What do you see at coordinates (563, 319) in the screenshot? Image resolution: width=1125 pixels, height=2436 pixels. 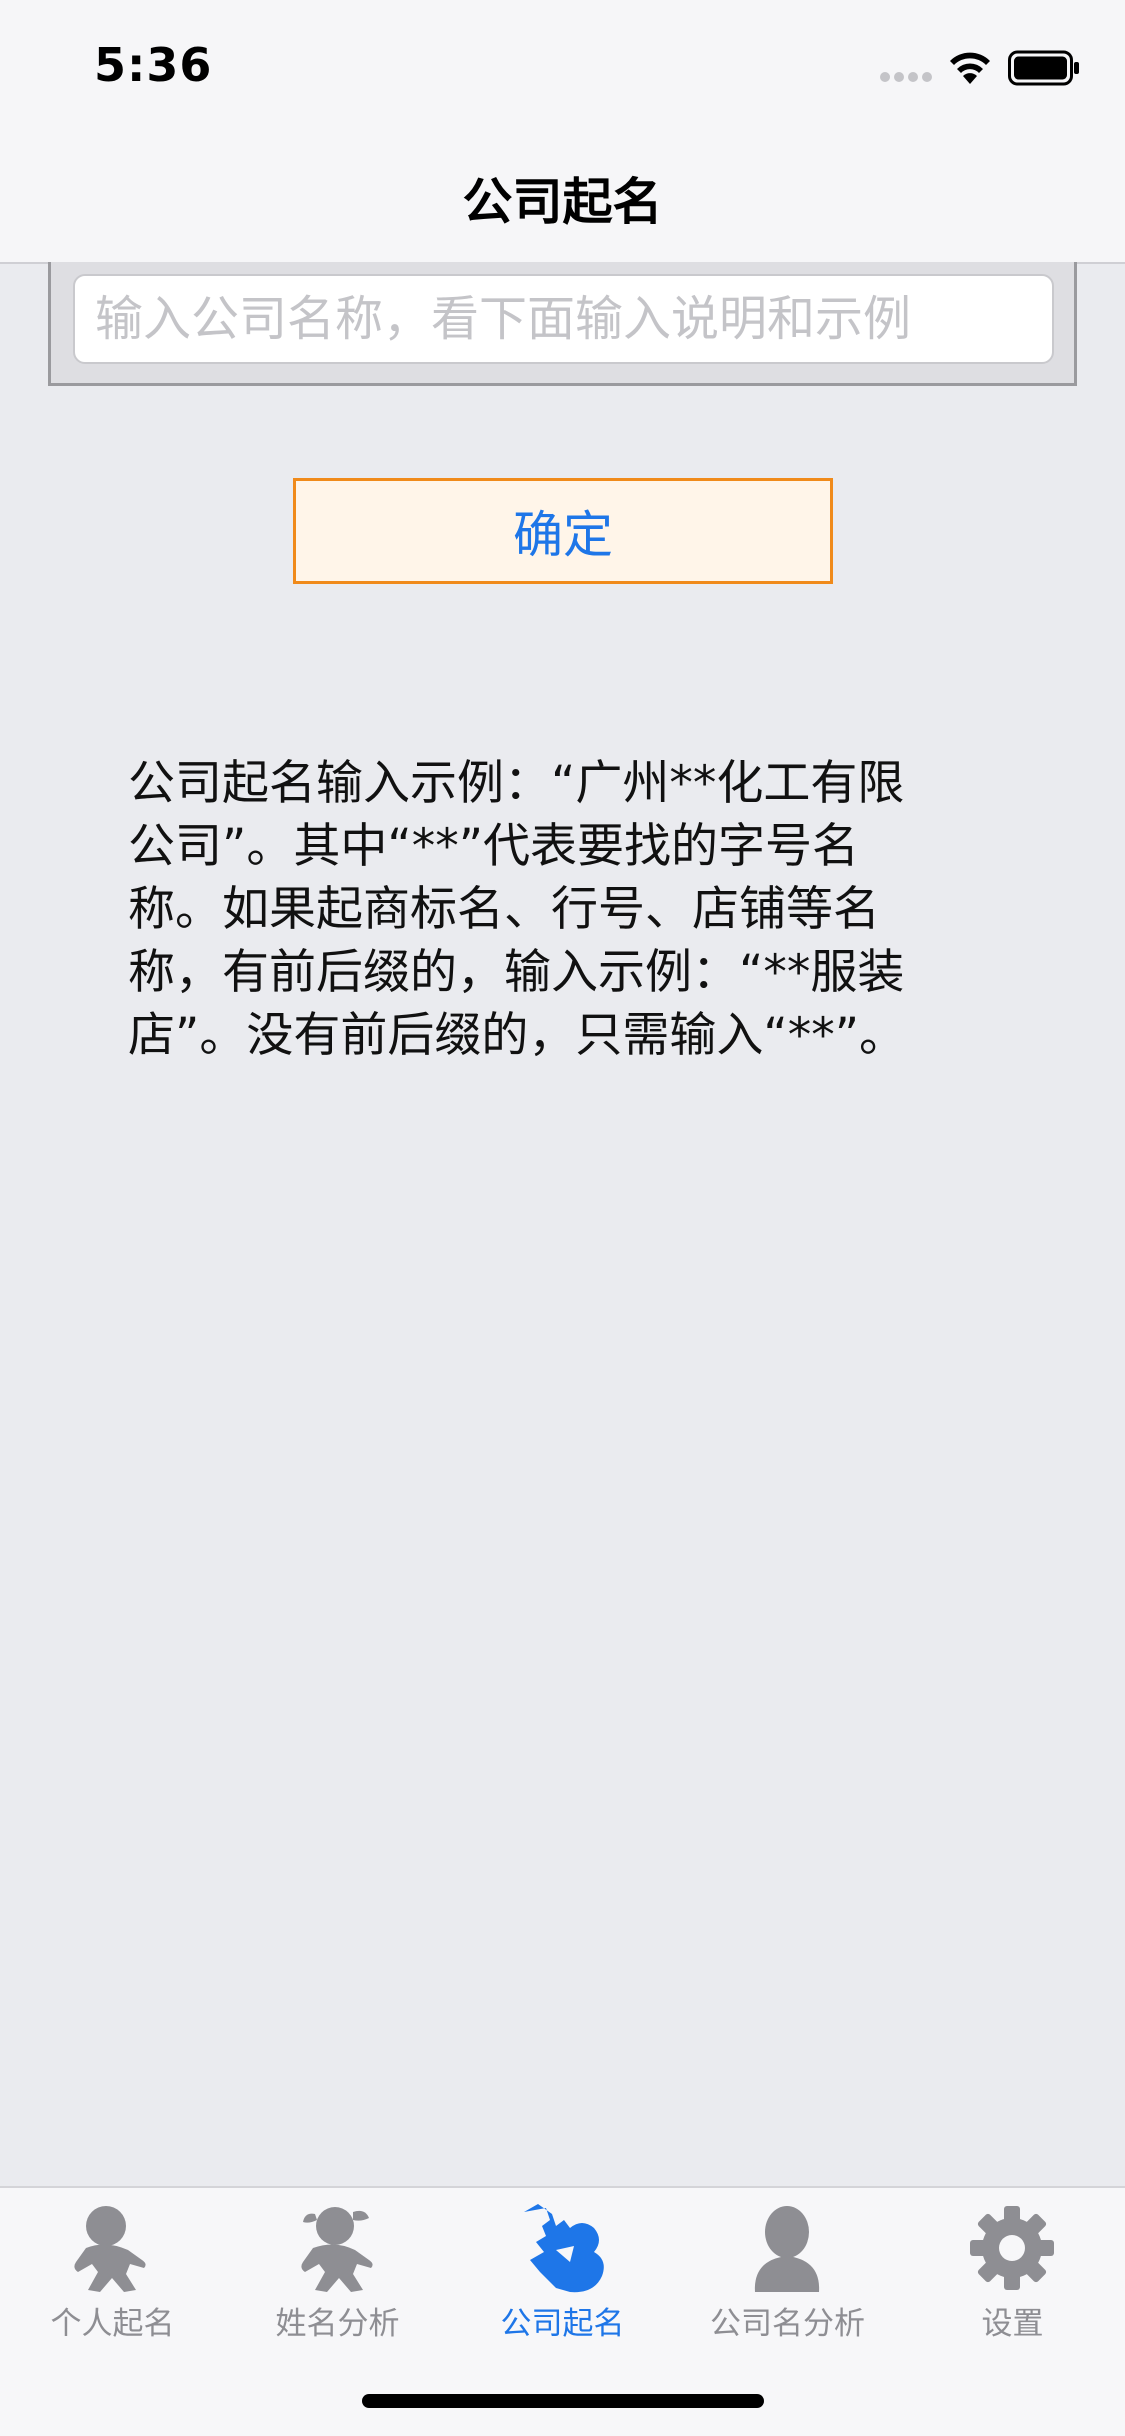 I see `company-name-input` at bounding box center [563, 319].